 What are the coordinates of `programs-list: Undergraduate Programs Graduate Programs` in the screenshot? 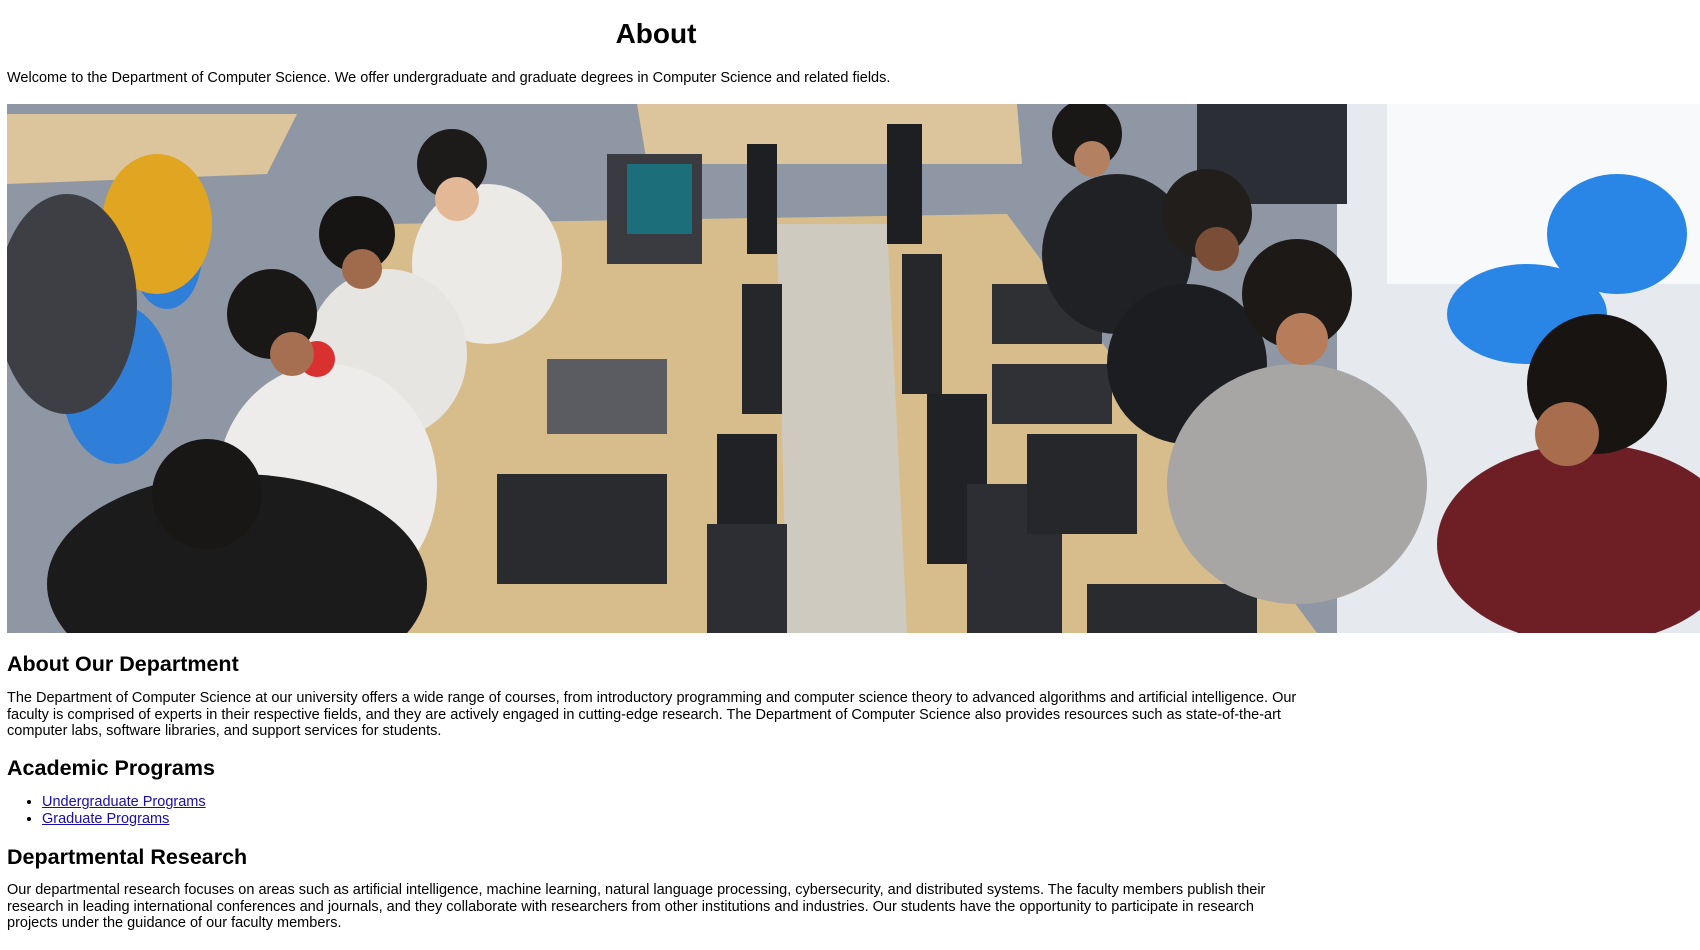 It's located at (106, 810).